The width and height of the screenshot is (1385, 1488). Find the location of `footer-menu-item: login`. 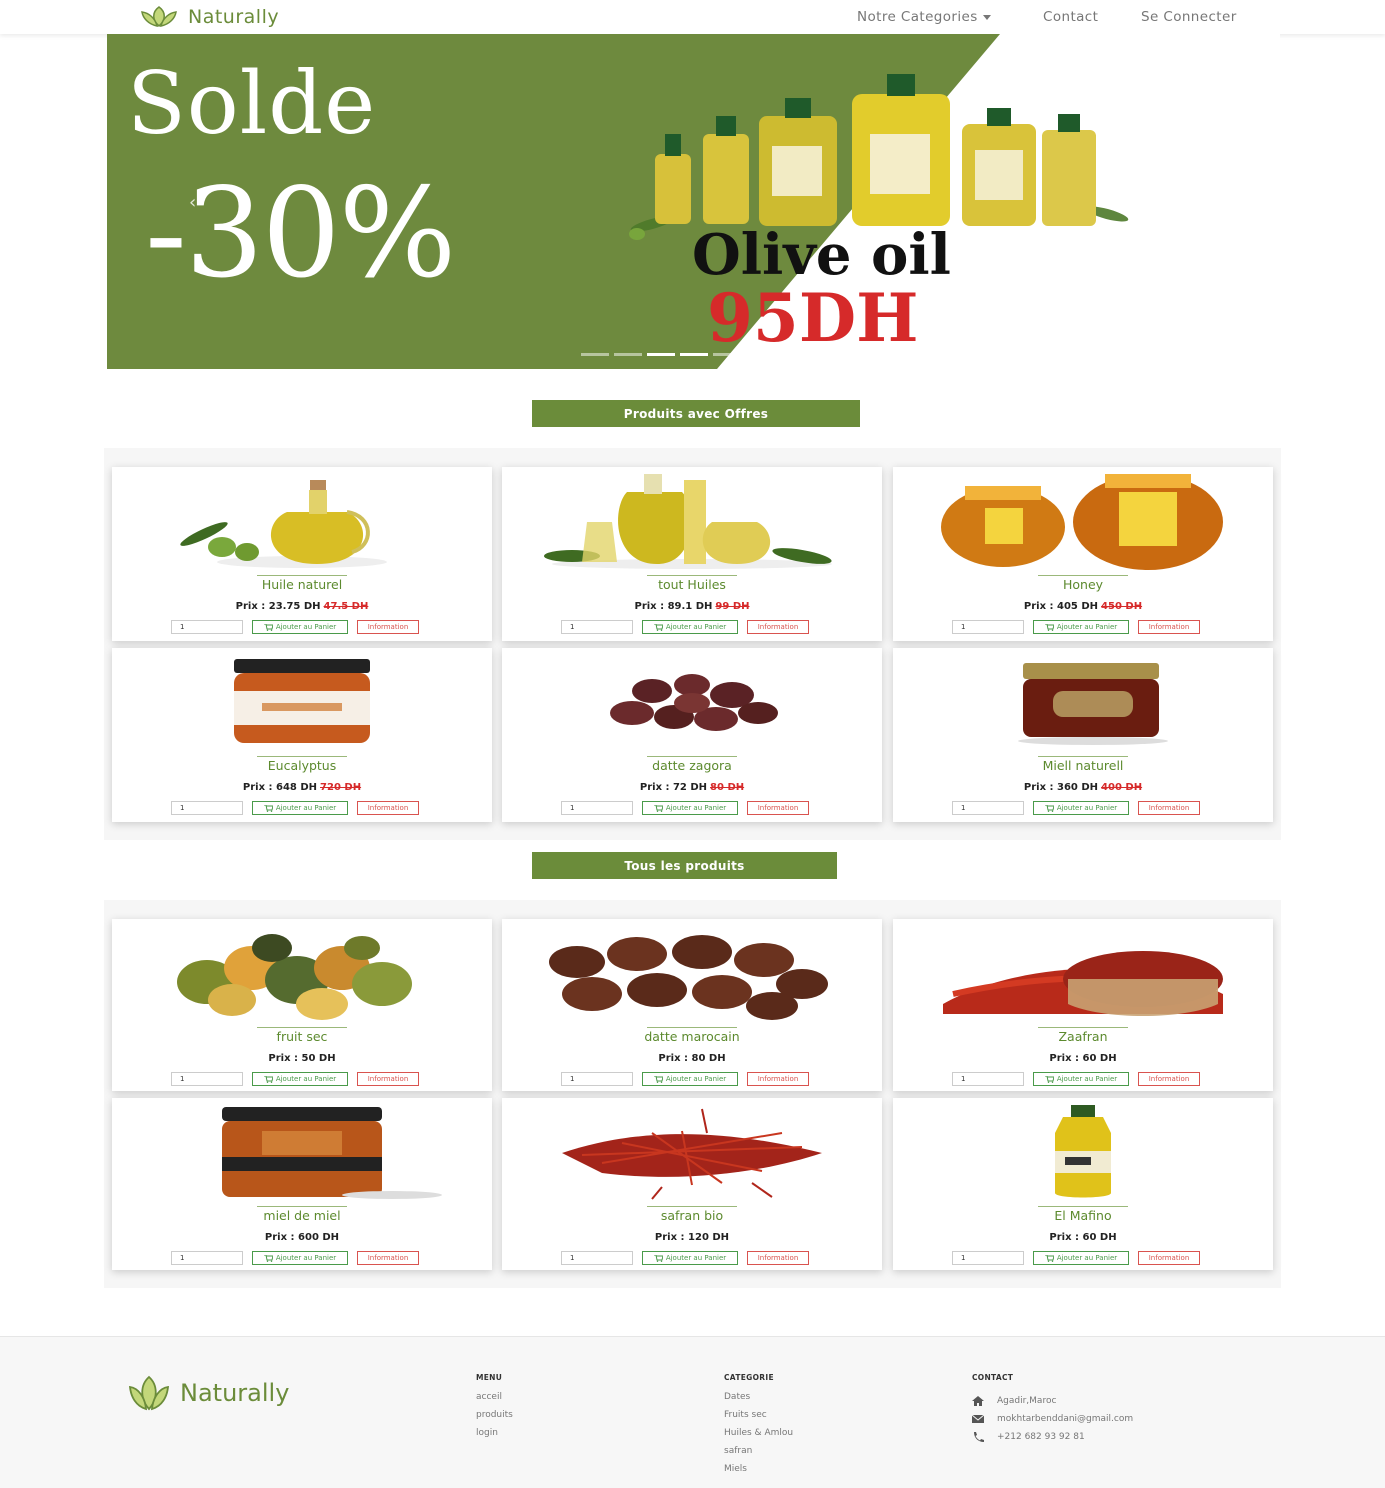

footer-menu-item: login is located at coordinates (494, 1437).